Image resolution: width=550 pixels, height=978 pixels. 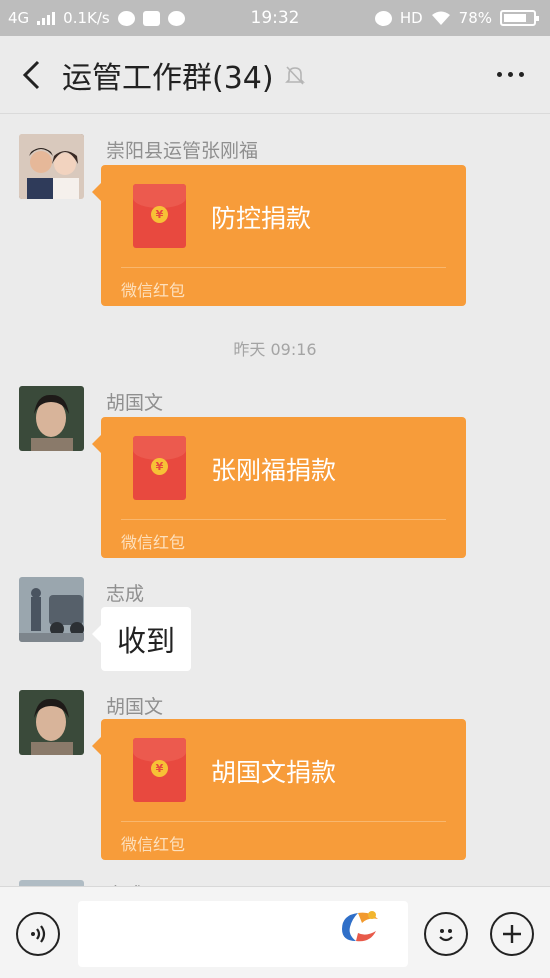 What do you see at coordinates (475, 18) in the screenshot?
I see `battery-percent: 78%` at bounding box center [475, 18].